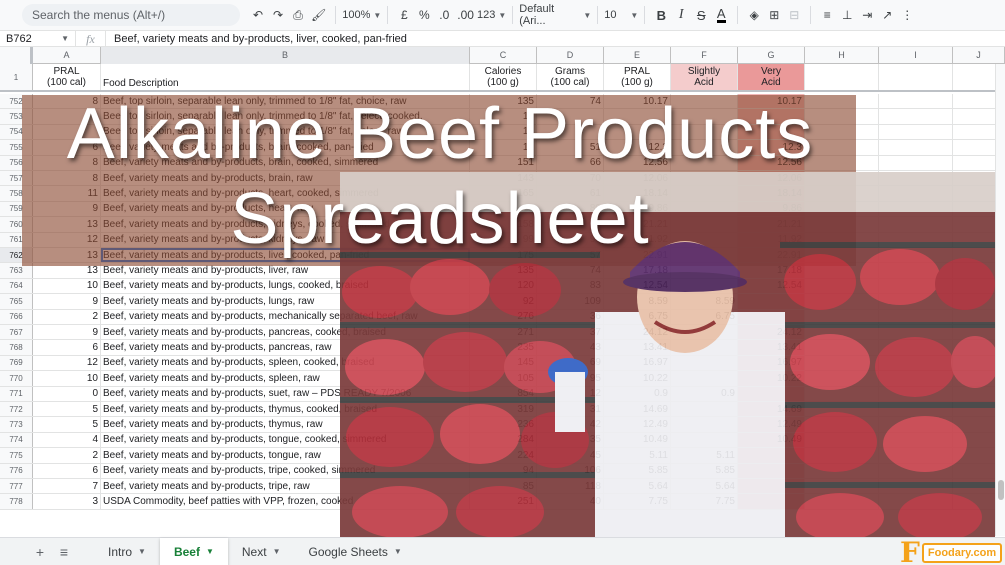  Describe the element at coordinates (754, 15) in the screenshot. I see `fill-color-icon: ◈` at that location.